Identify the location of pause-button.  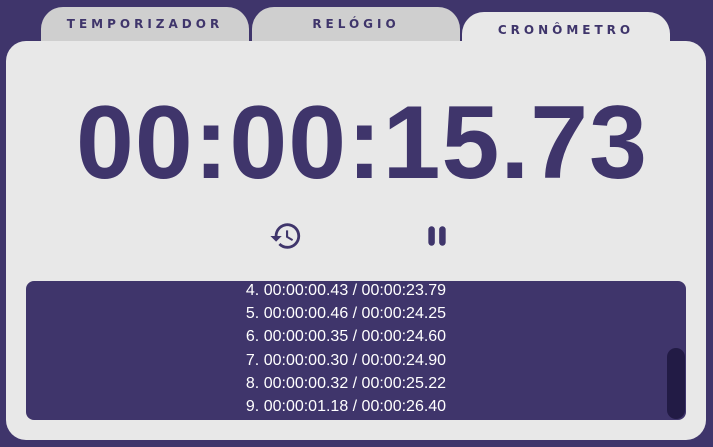
(437, 236).